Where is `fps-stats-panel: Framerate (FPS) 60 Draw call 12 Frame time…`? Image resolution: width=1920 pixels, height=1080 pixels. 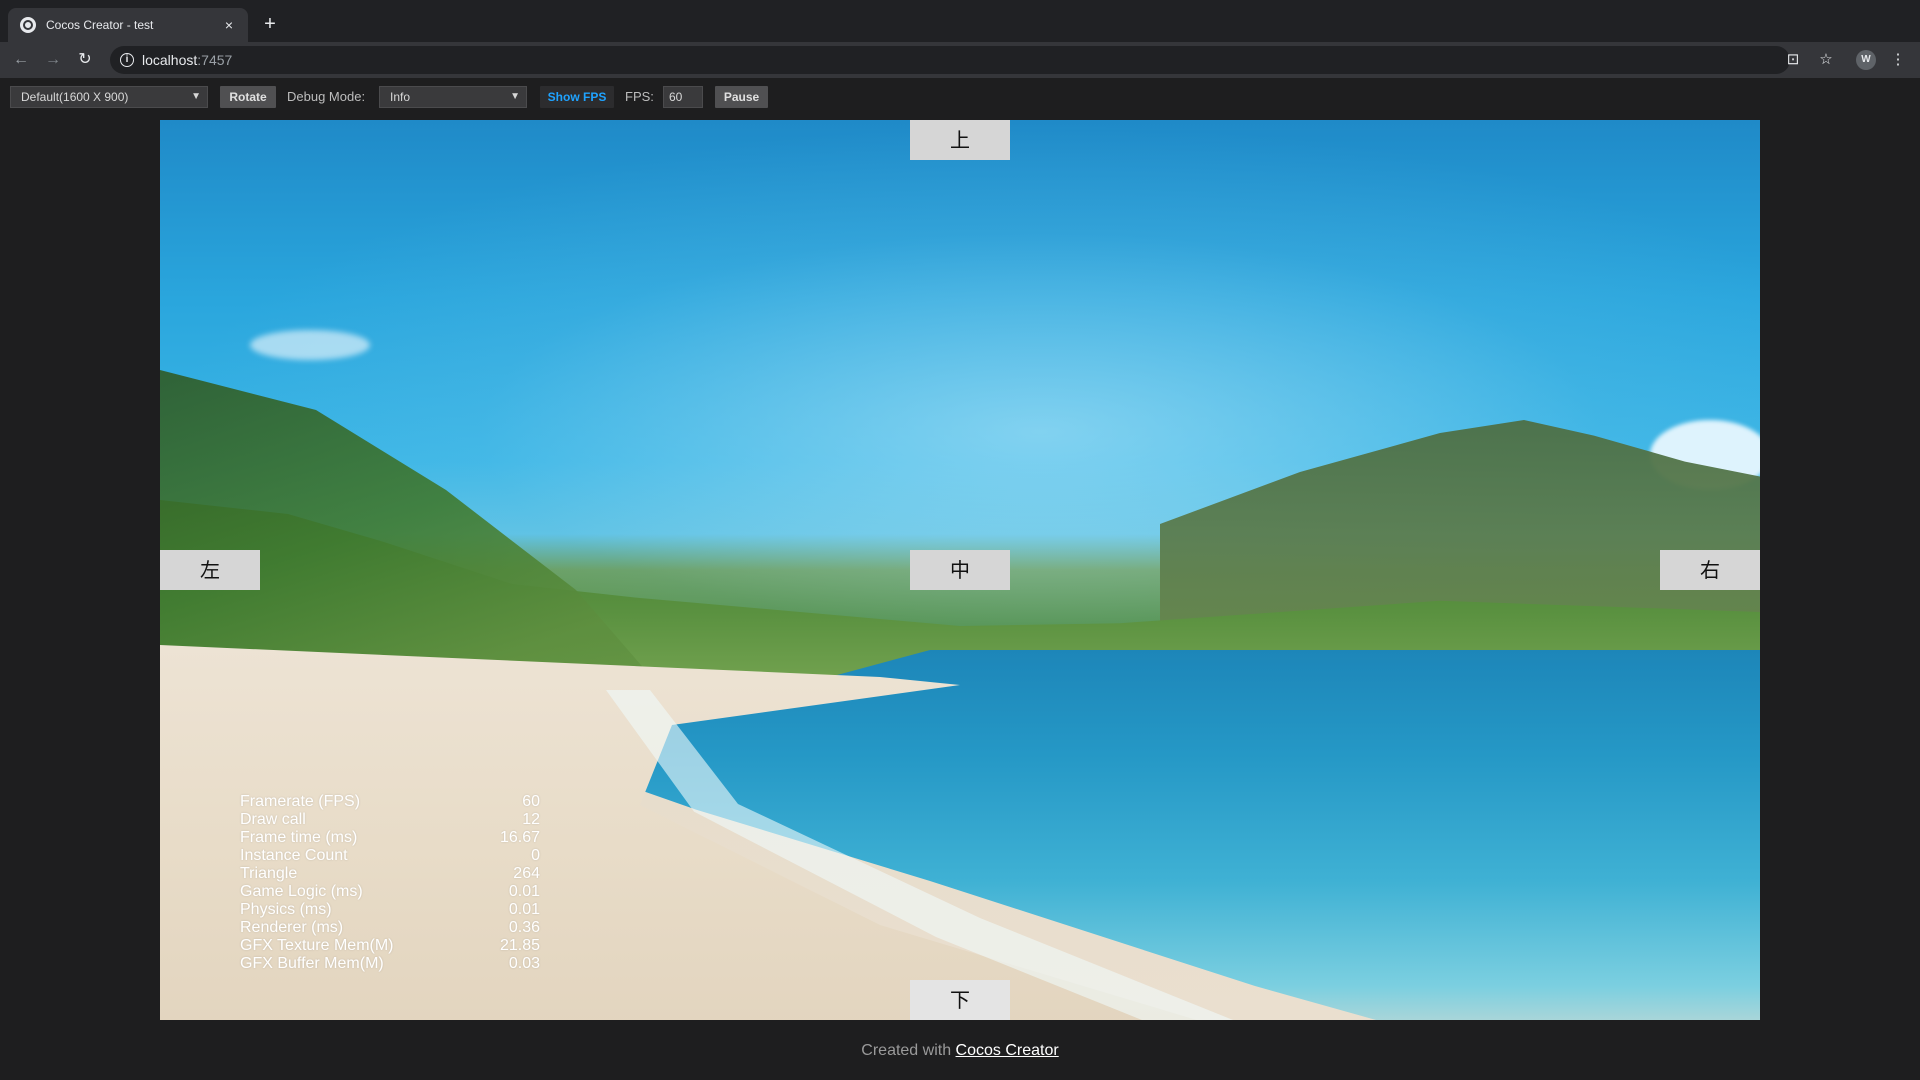
fps-stats-panel: Framerate (FPS) 60 Draw call 12 Frame time… is located at coordinates (390, 883).